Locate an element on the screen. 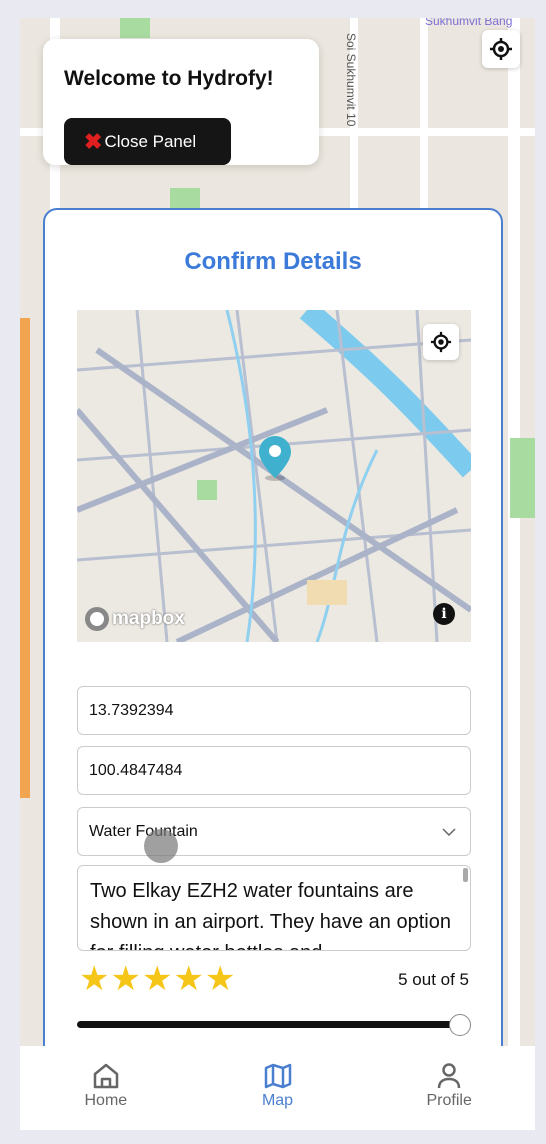  nav-home: Home is located at coordinates (106, 1088).